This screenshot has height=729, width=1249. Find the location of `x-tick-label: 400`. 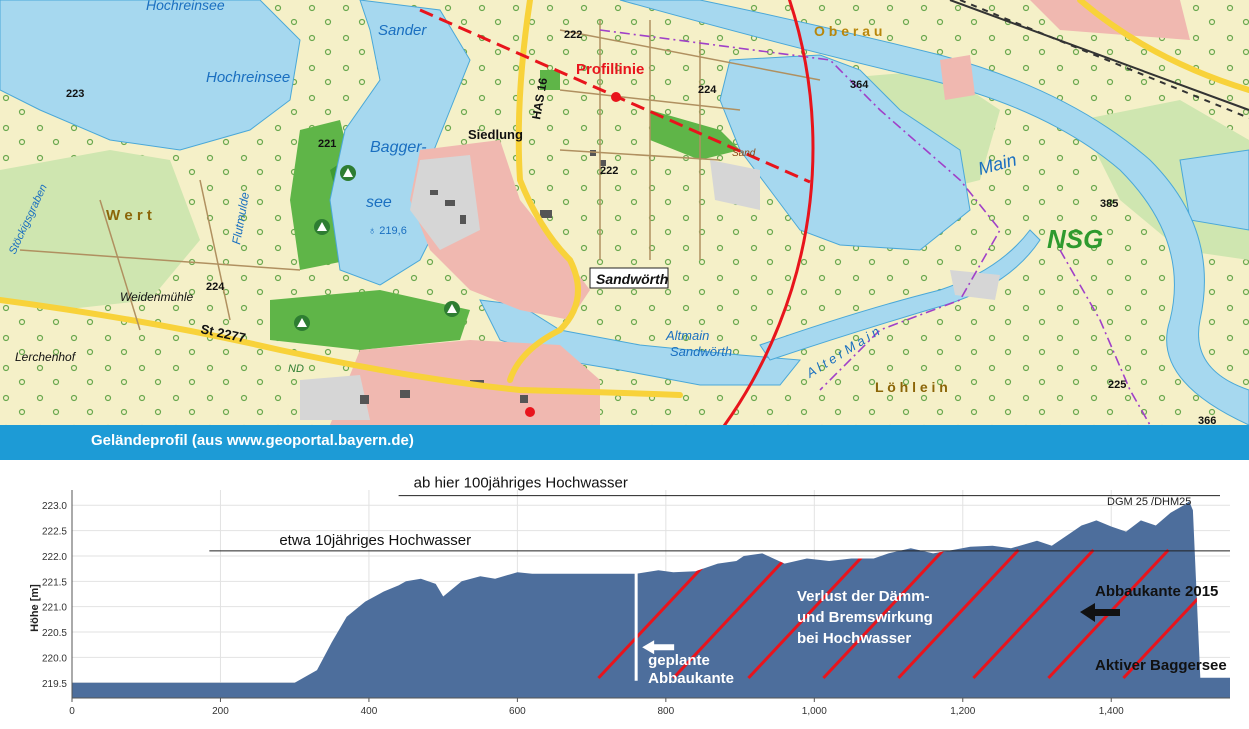

x-tick-label: 400 is located at coordinates (369, 711).